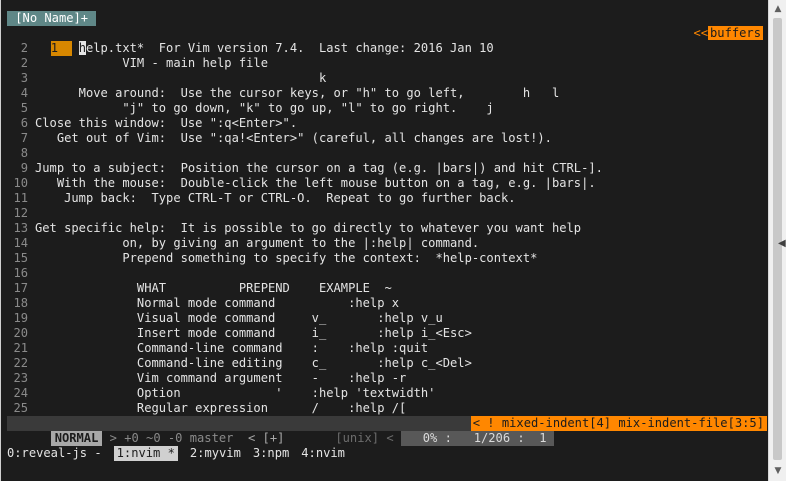 Image resolution: width=786 pixels, height=481 pixels. Describe the element at coordinates (364, 438) in the screenshot. I see `file-format: [unix] <` at that location.